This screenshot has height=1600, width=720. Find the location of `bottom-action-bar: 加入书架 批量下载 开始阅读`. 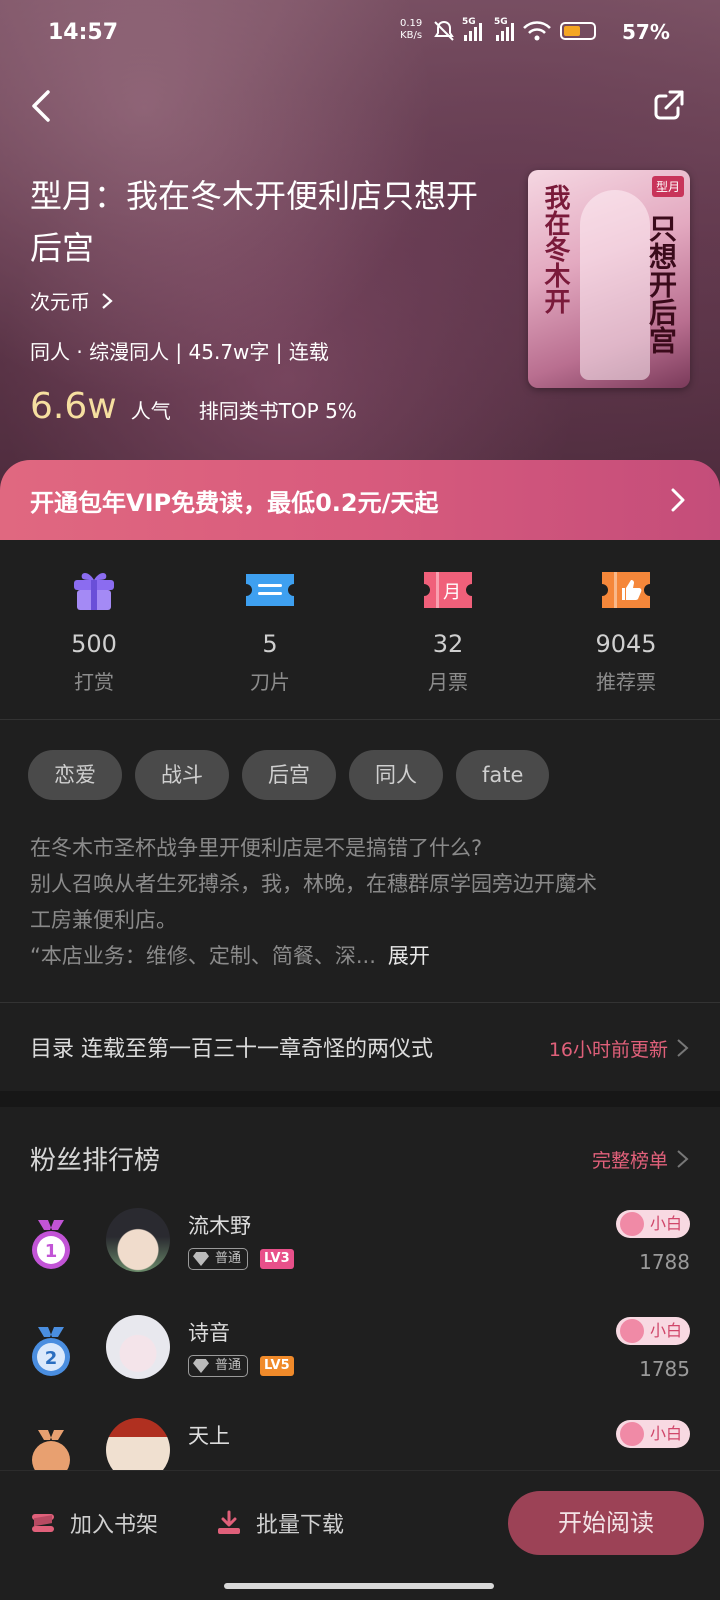

bottom-action-bar: 加入书架 批量下载 开始阅读 is located at coordinates (360, 1535).